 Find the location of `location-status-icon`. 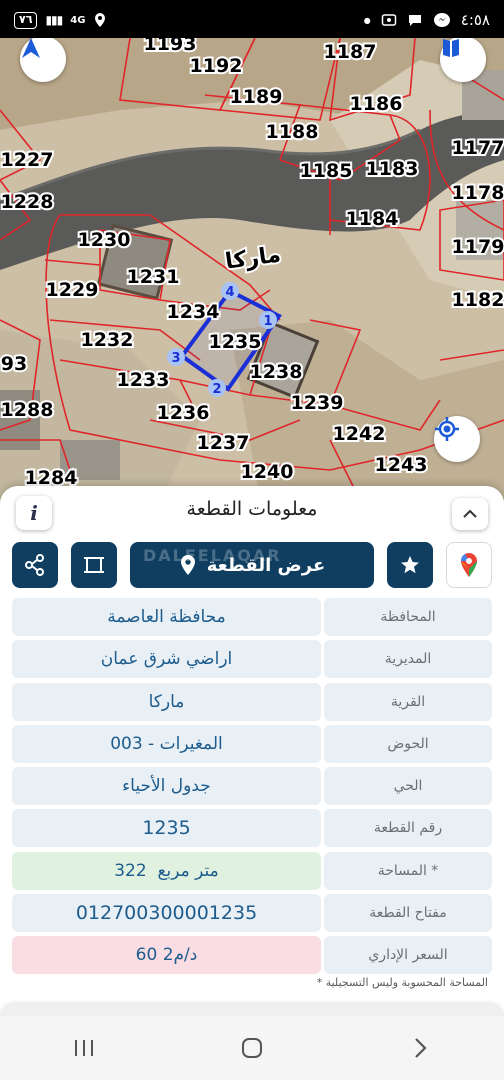

location-status-icon is located at coordinates (100, 20).